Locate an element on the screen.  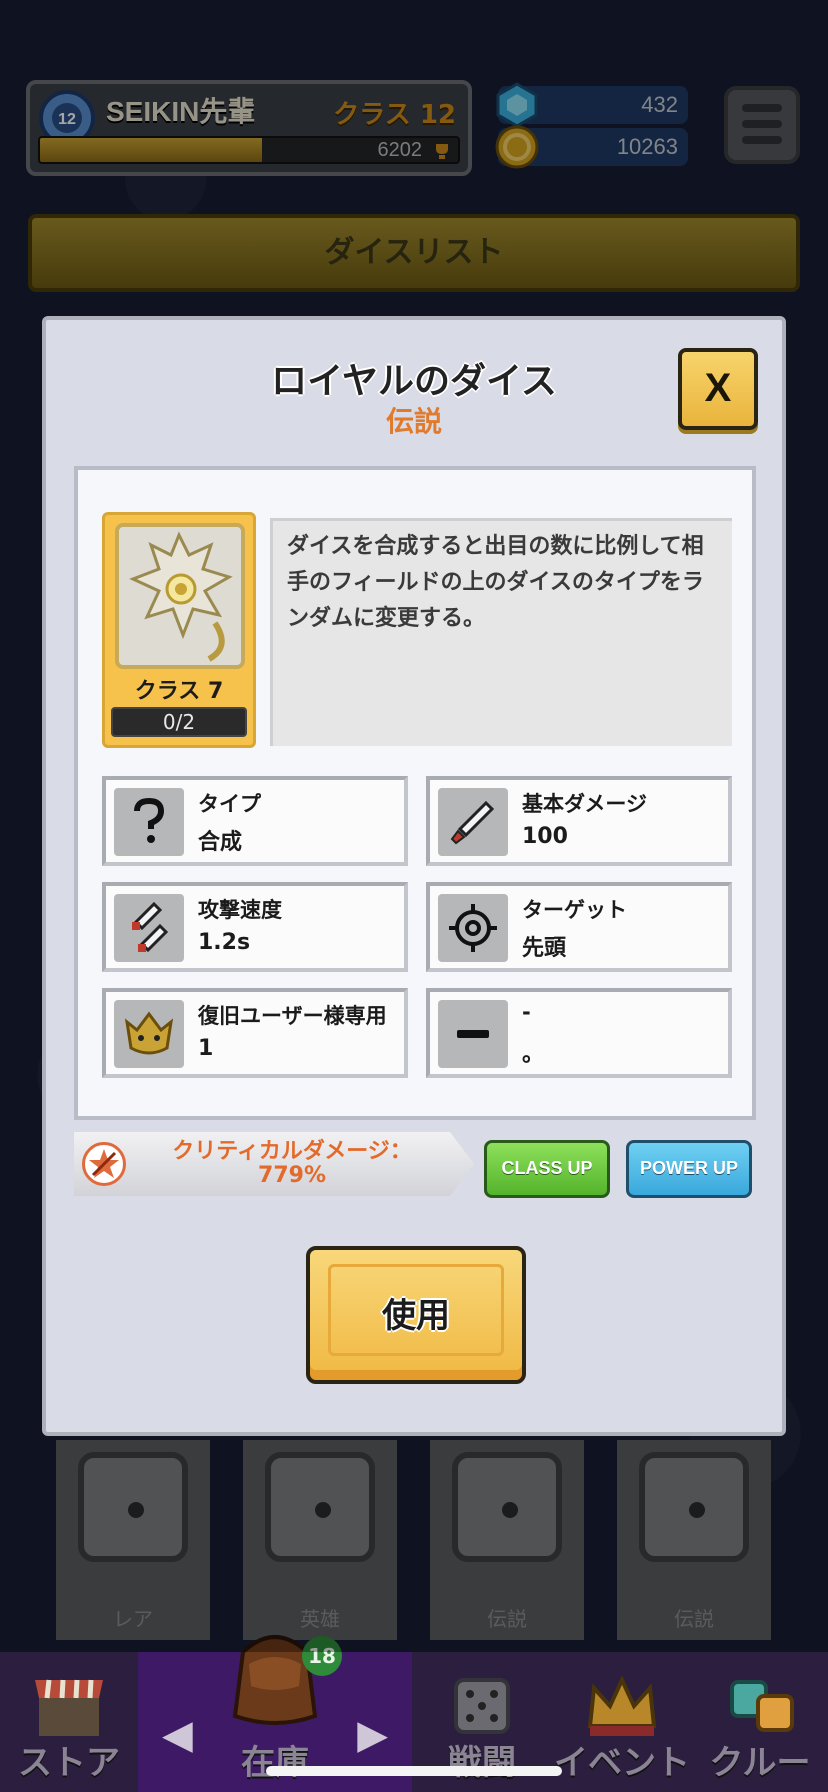
stat-value: 。 is located at coordinates (533, 1054).